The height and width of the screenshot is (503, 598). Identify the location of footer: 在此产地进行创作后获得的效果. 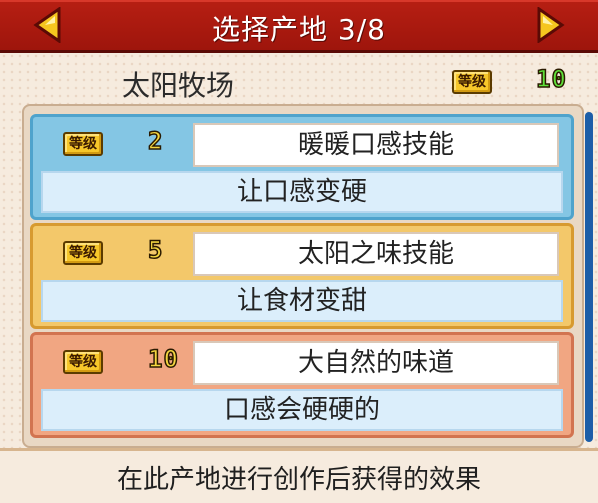
(299, 475).